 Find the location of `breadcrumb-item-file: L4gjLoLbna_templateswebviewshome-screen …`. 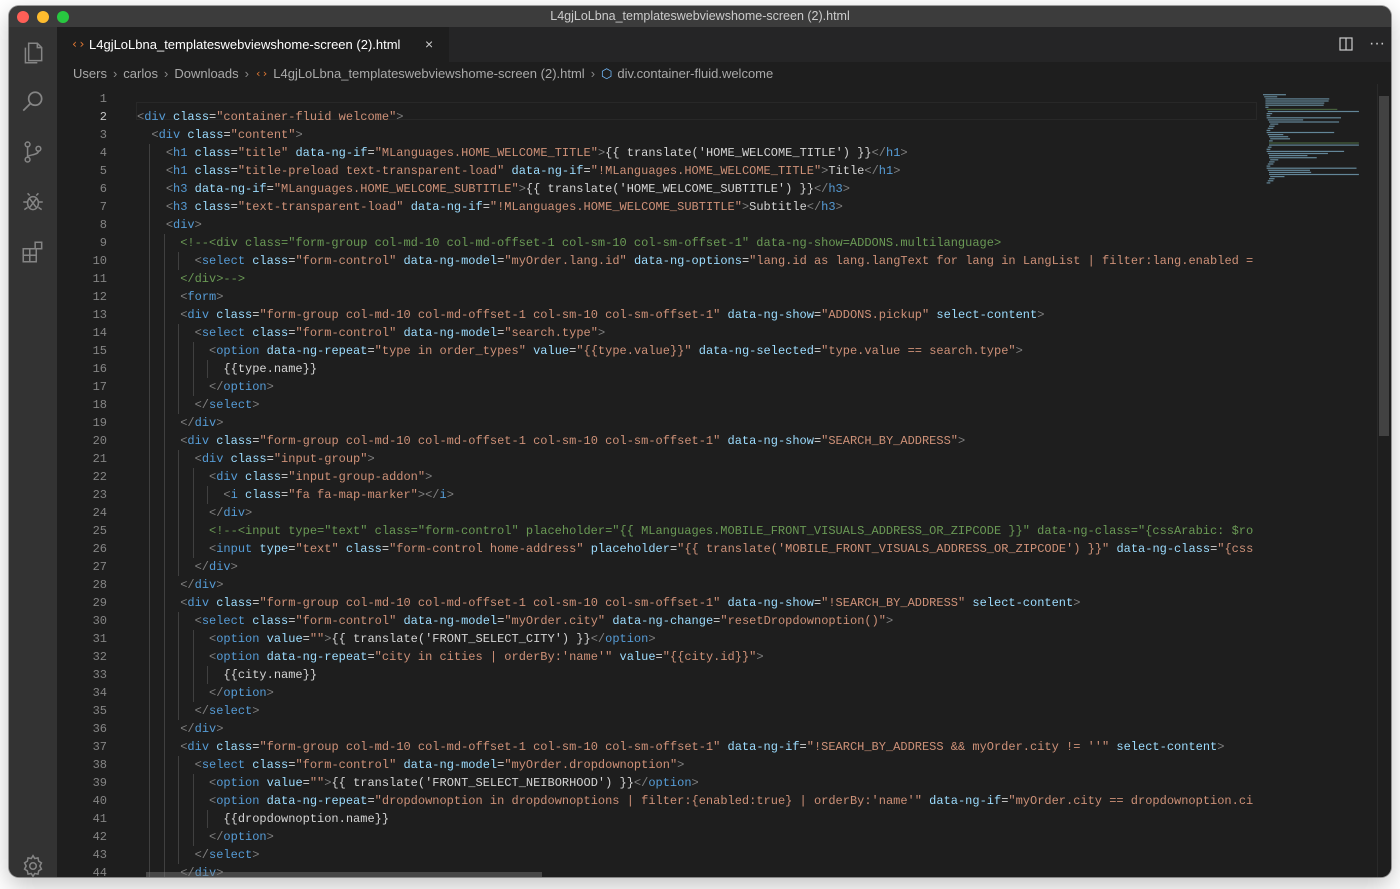

breadcrumb-item-file: L4gjLoLbna_templateswebviewshome-screen … is located at coordinates (428, 74).